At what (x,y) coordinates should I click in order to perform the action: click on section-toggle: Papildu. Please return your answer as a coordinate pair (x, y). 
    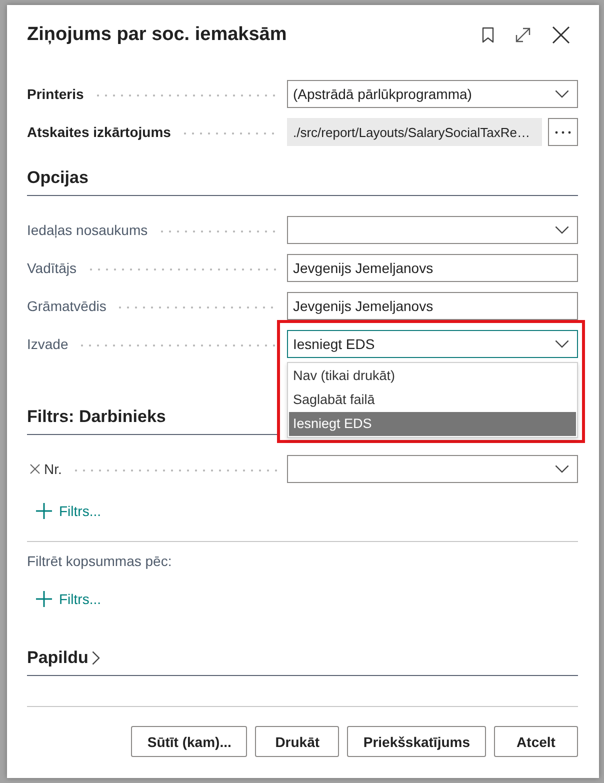
    Looking at the image, I should click on (63, 658).